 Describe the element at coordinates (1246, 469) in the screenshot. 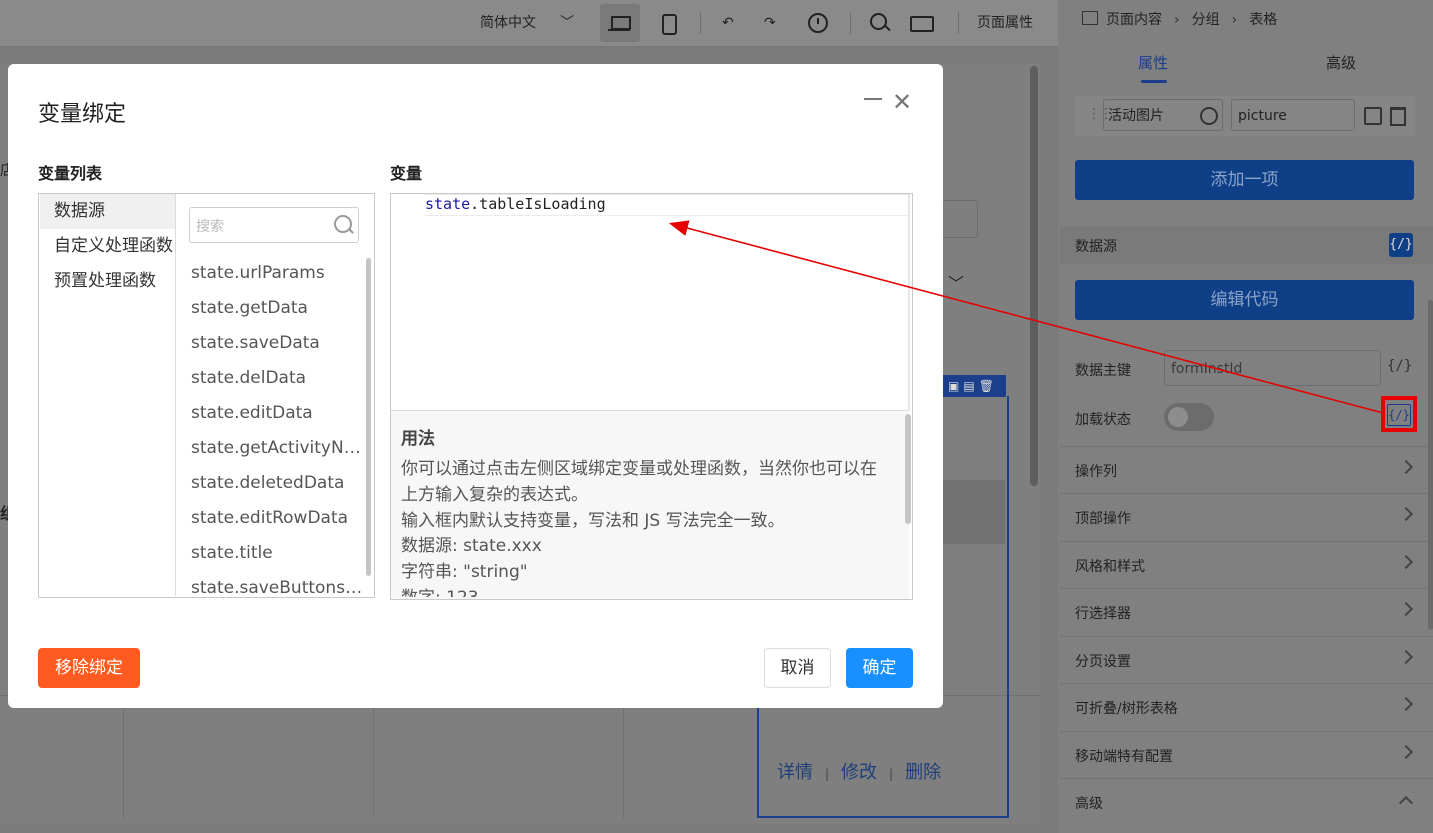

I see `section-action-column: 操作列` at that location.